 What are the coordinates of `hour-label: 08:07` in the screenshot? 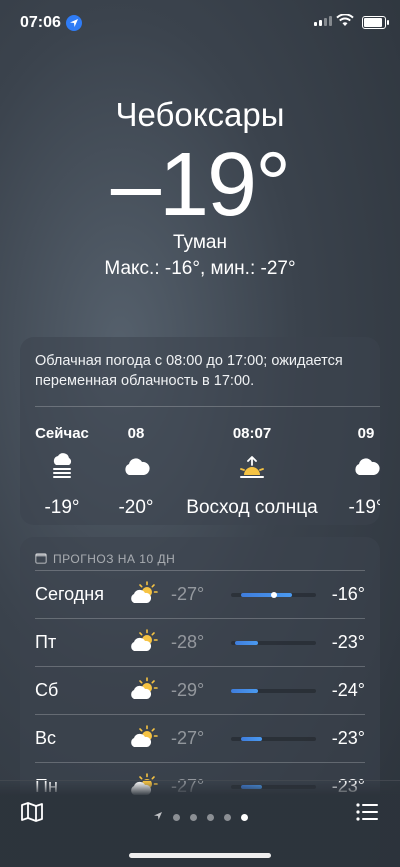 It's located at (252, 433).